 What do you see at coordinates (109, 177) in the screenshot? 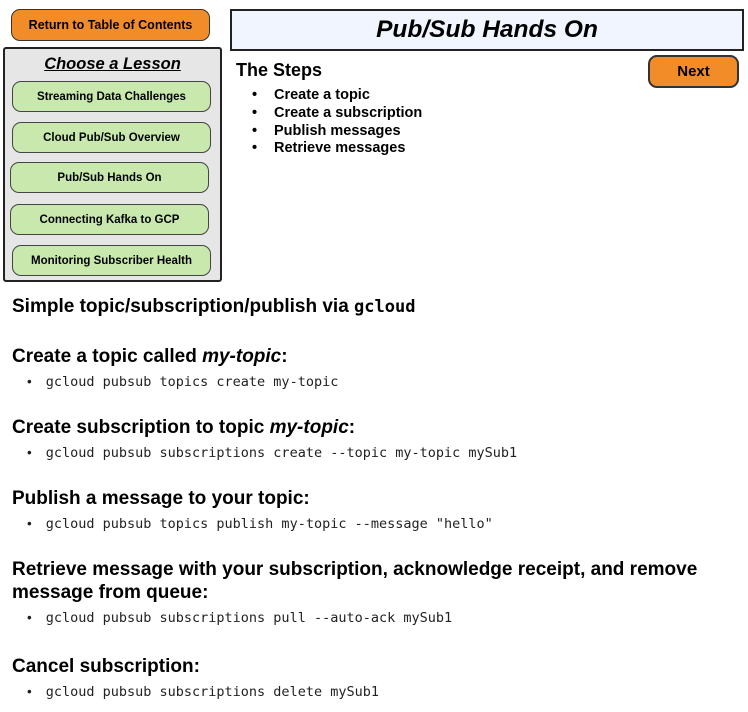
I see `lesson-pubsub-hands-on: Pub/Sub Hands On` at bounding box center [109, 177].